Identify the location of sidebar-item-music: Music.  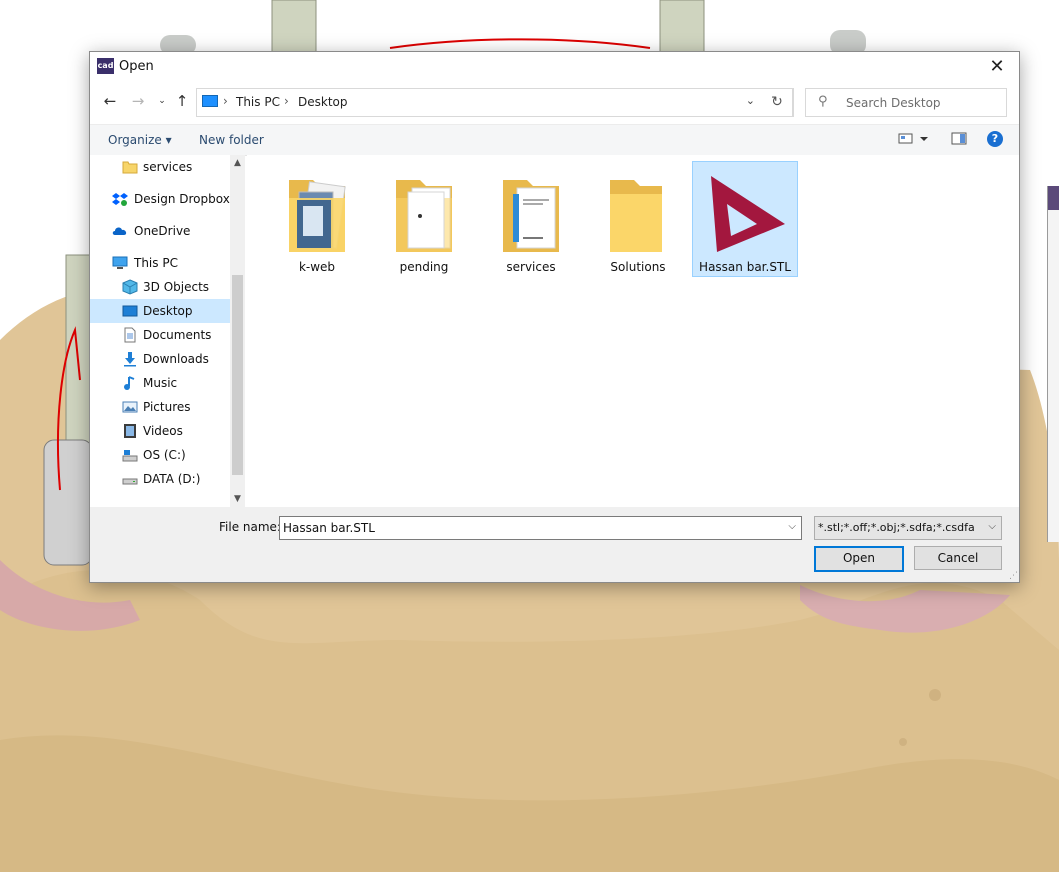
(160, 383).